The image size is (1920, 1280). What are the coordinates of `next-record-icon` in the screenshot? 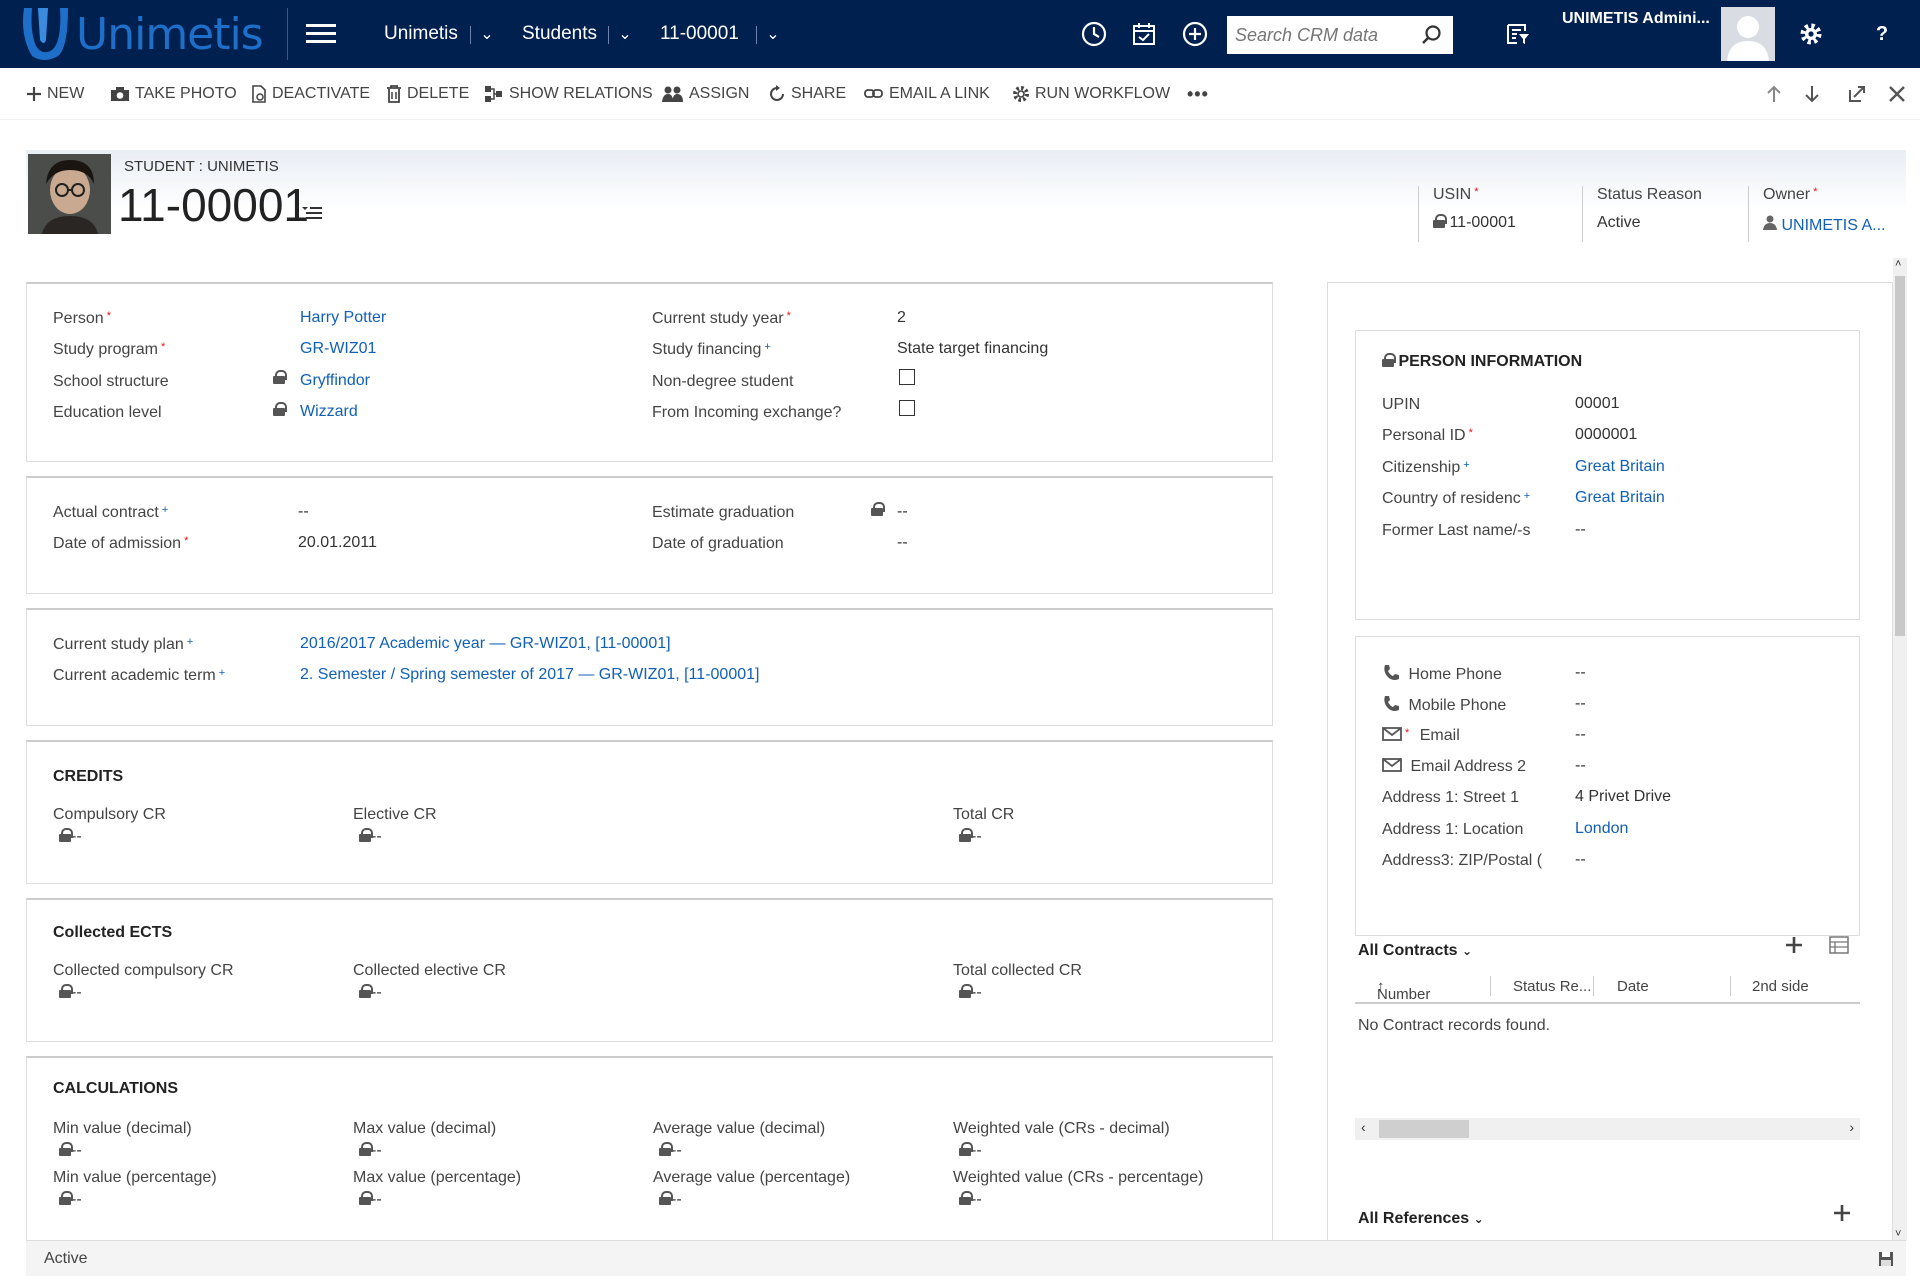 It's located at (1814, 94).